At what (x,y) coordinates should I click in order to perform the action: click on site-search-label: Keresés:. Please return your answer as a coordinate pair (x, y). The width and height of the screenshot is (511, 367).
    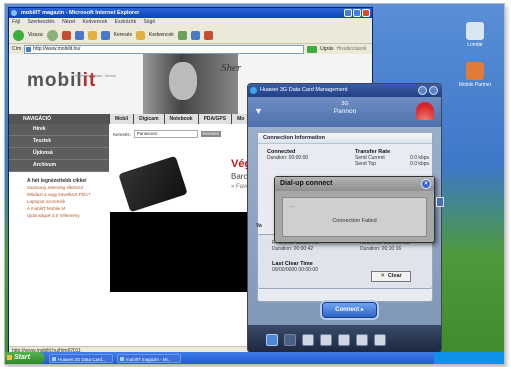
    Looking at the image, I should click on (122, 134).